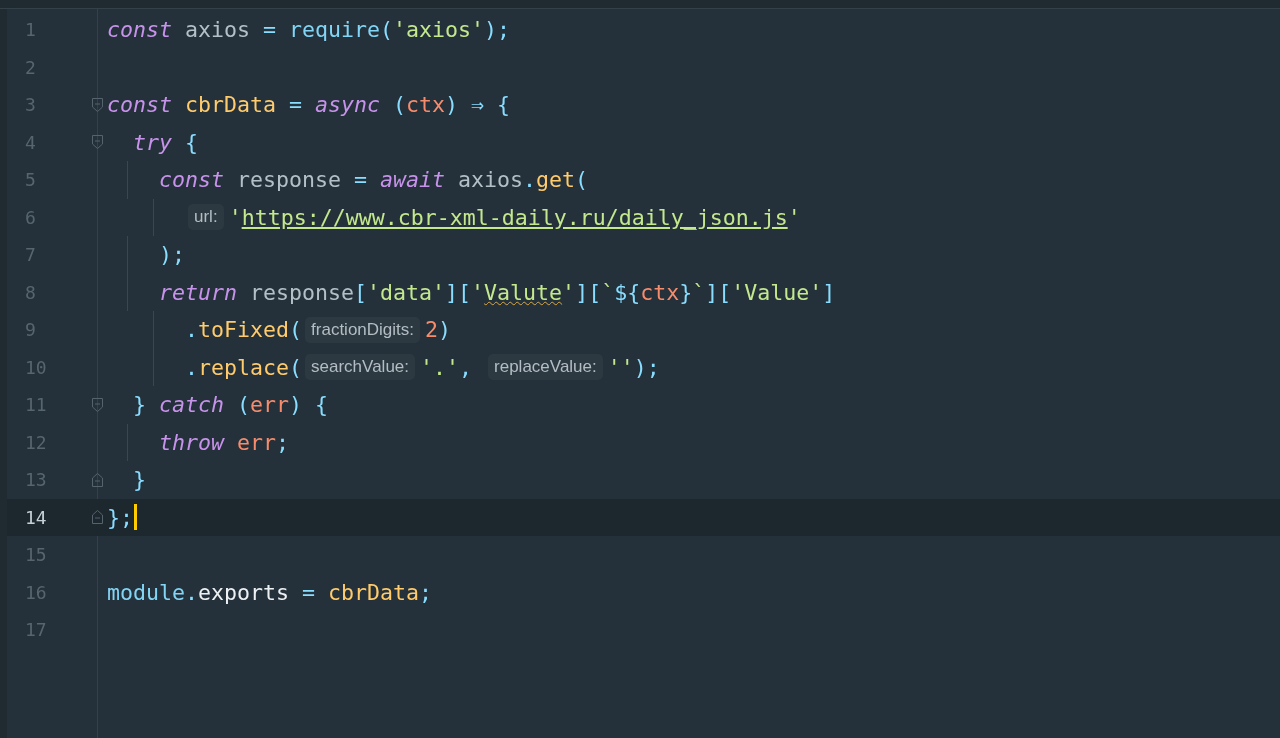  I want to click on code-text: .replace(, so click(244, 367).